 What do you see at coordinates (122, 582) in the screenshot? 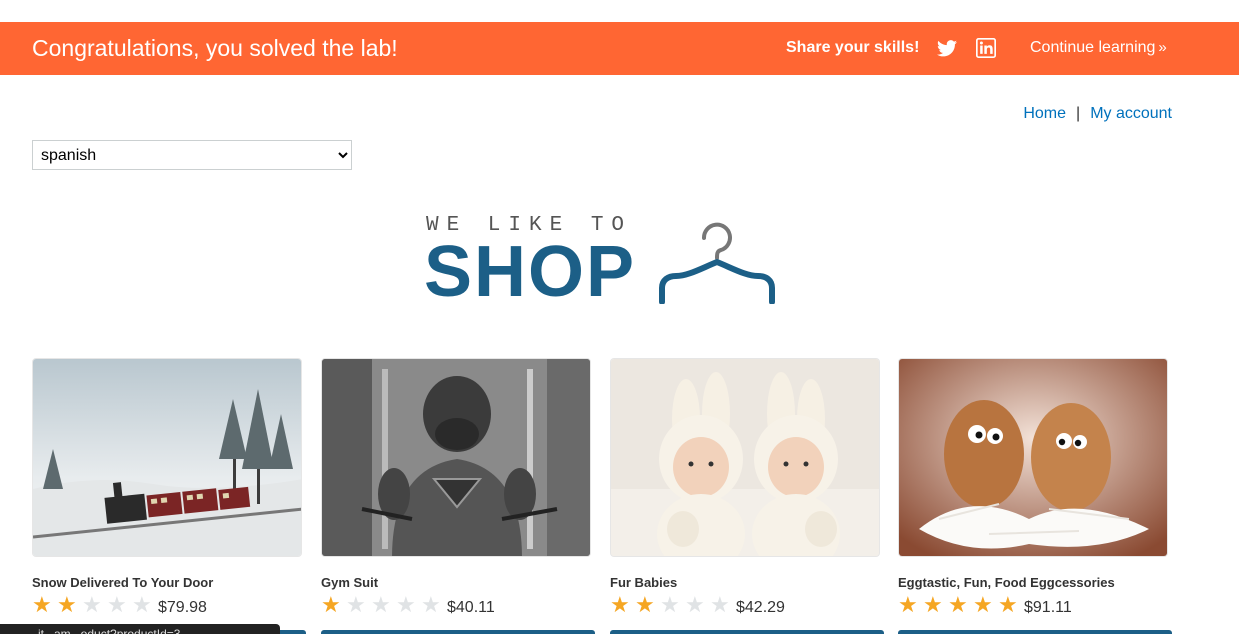
I see `product-name: Snow Delivered To Your Door` at bounding box center [122, 582].